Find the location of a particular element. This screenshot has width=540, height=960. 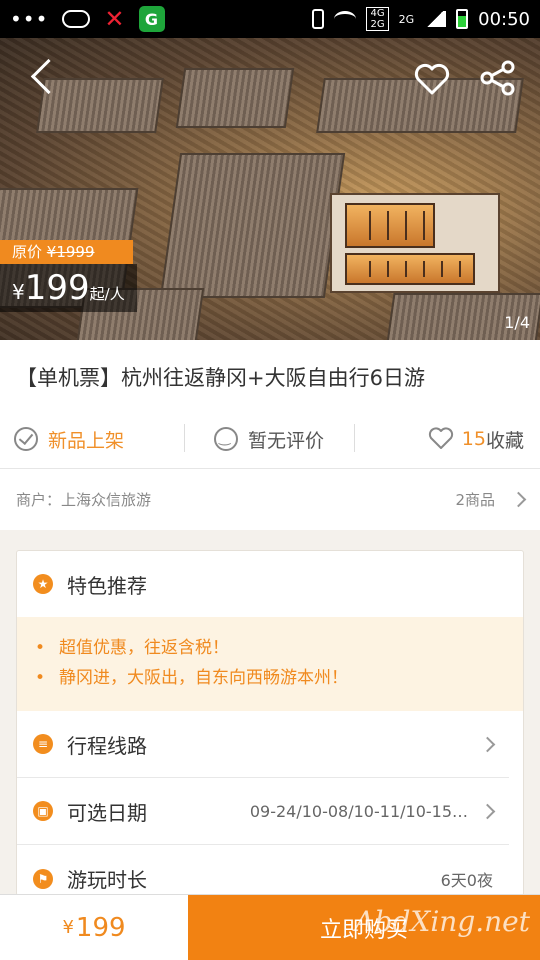

merchant-row: 商户：上海众信旅游 2商品 is located at coordinates (270, 499).